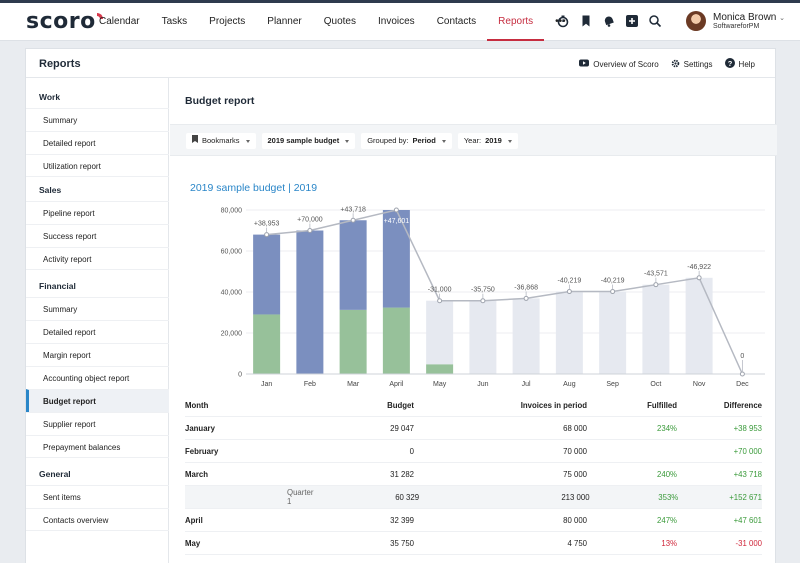 This screenshot has height=563, width=800. What do you see at coordinates (482, 384) in the screenshot?
I see `x-tick-label: Jun` at bounding box center [482, 384].